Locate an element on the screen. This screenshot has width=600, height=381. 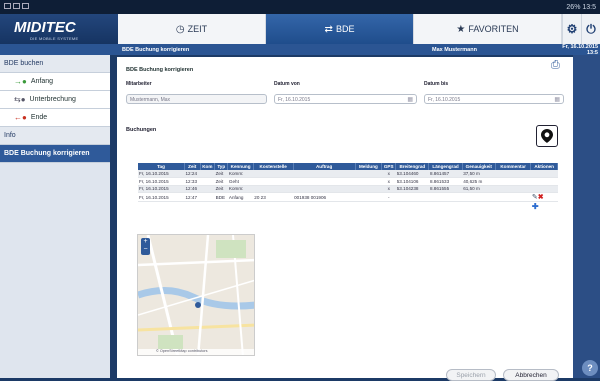
datum-bis-label: Datum bis is located at coordinates (436, 84).